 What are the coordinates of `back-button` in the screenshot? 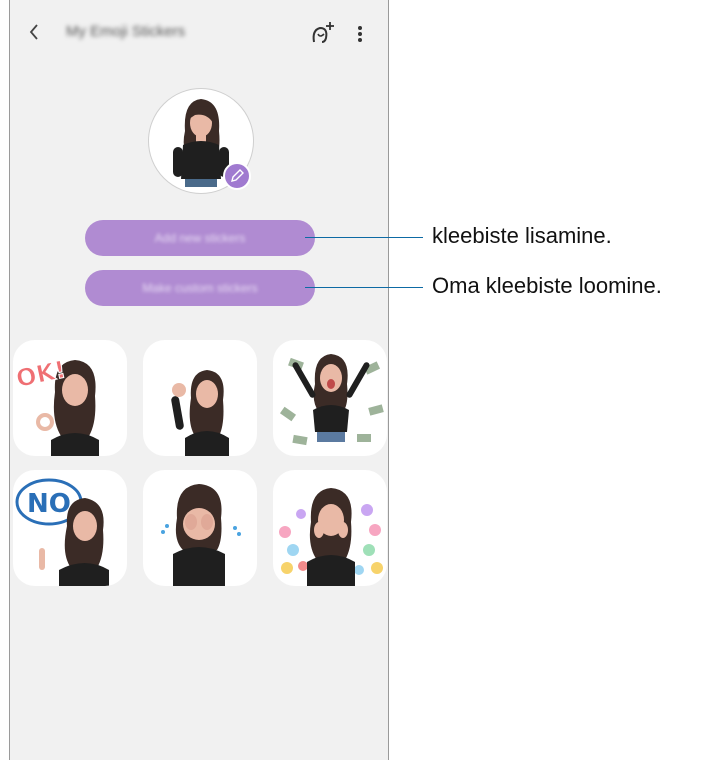 It's located at (34, 34).